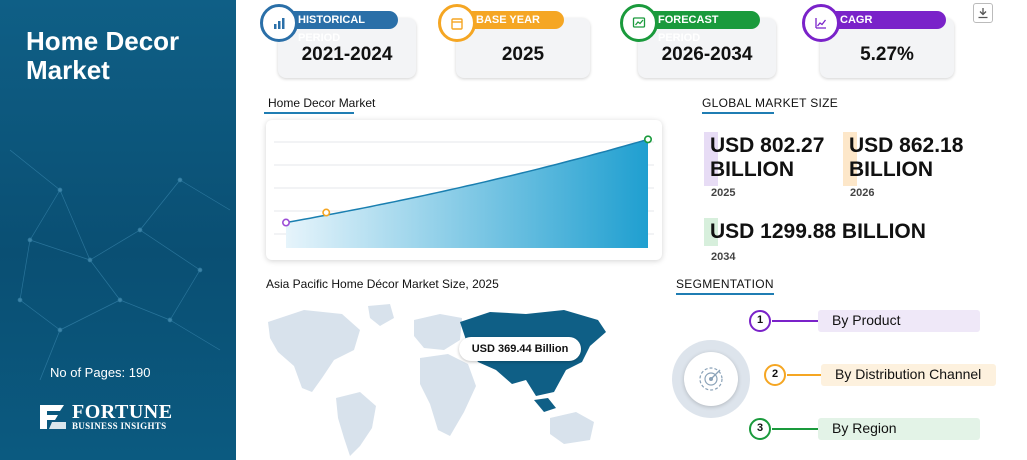 Image resolution: width=1027 pixels, height=460 pixels. I want to click on chart-point-2026, so click(326, 212).